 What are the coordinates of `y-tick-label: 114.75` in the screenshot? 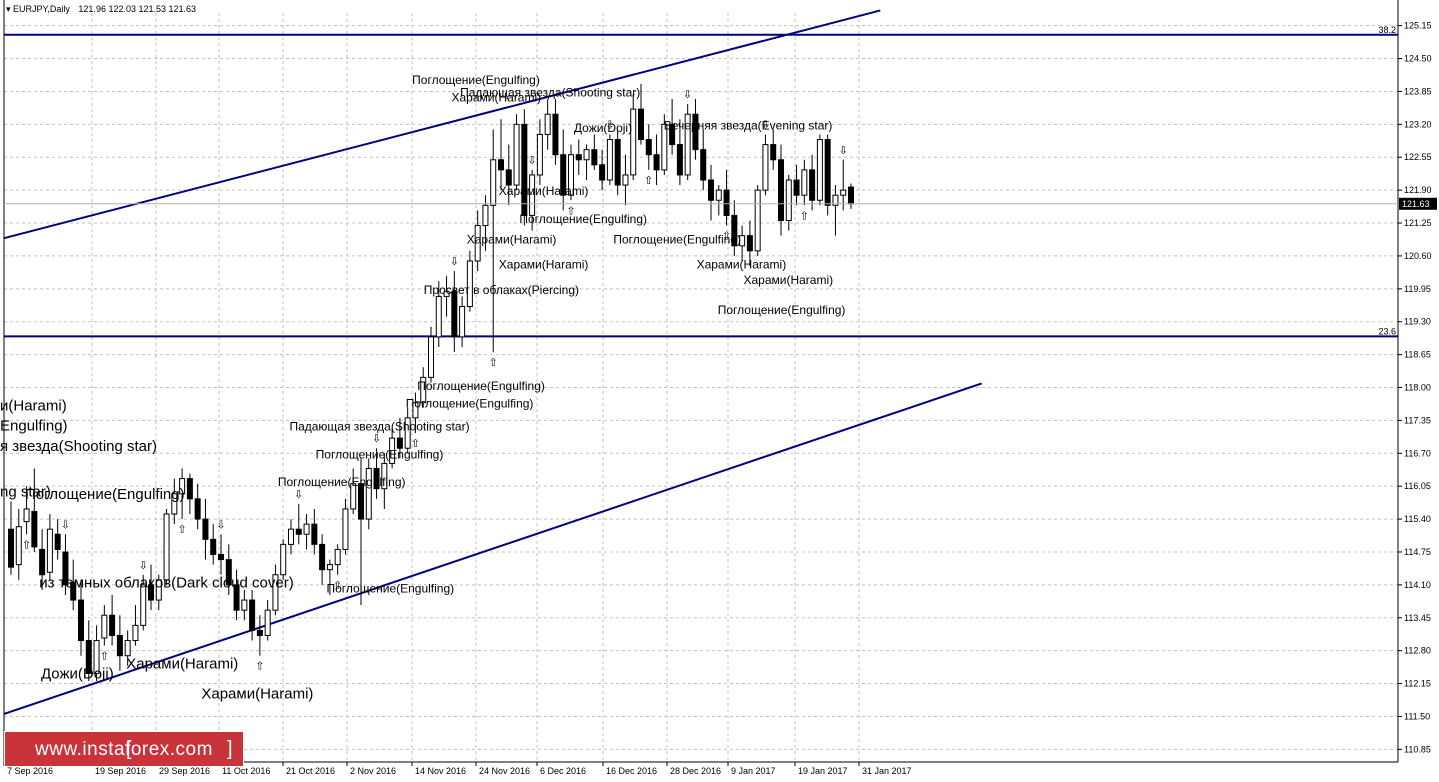 It's located at (1417, 552).